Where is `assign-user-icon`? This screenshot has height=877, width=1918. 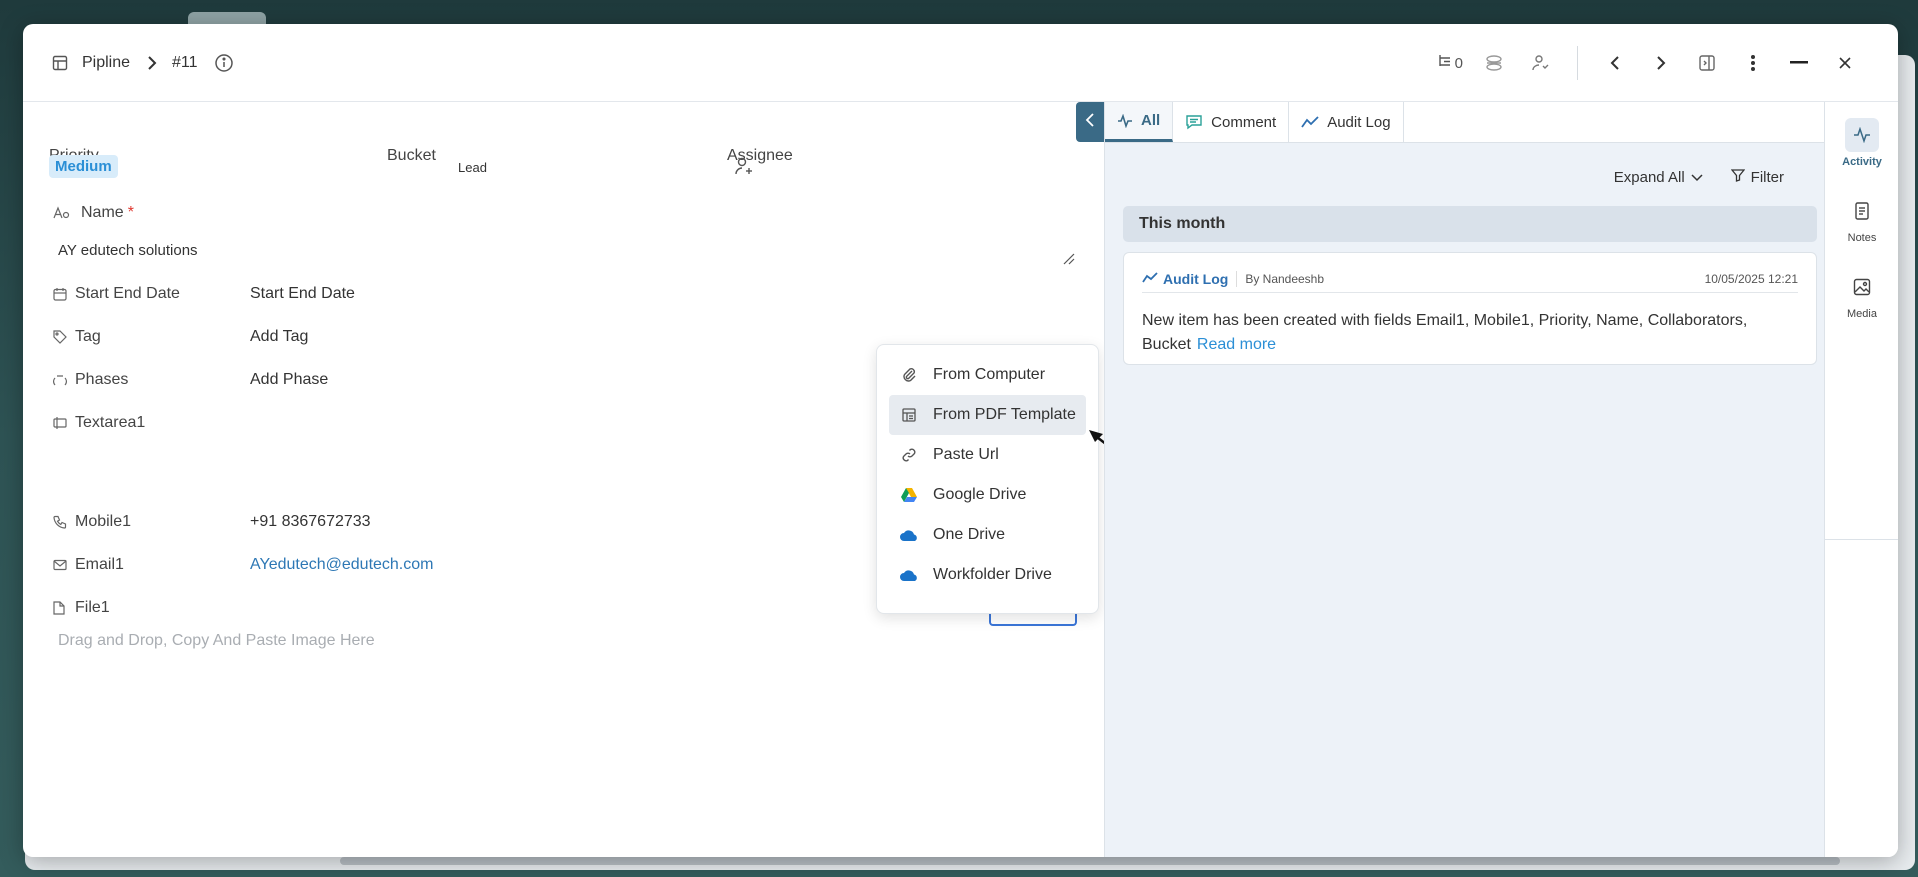
assign-user-icon is located at coordinates (1540, 63).